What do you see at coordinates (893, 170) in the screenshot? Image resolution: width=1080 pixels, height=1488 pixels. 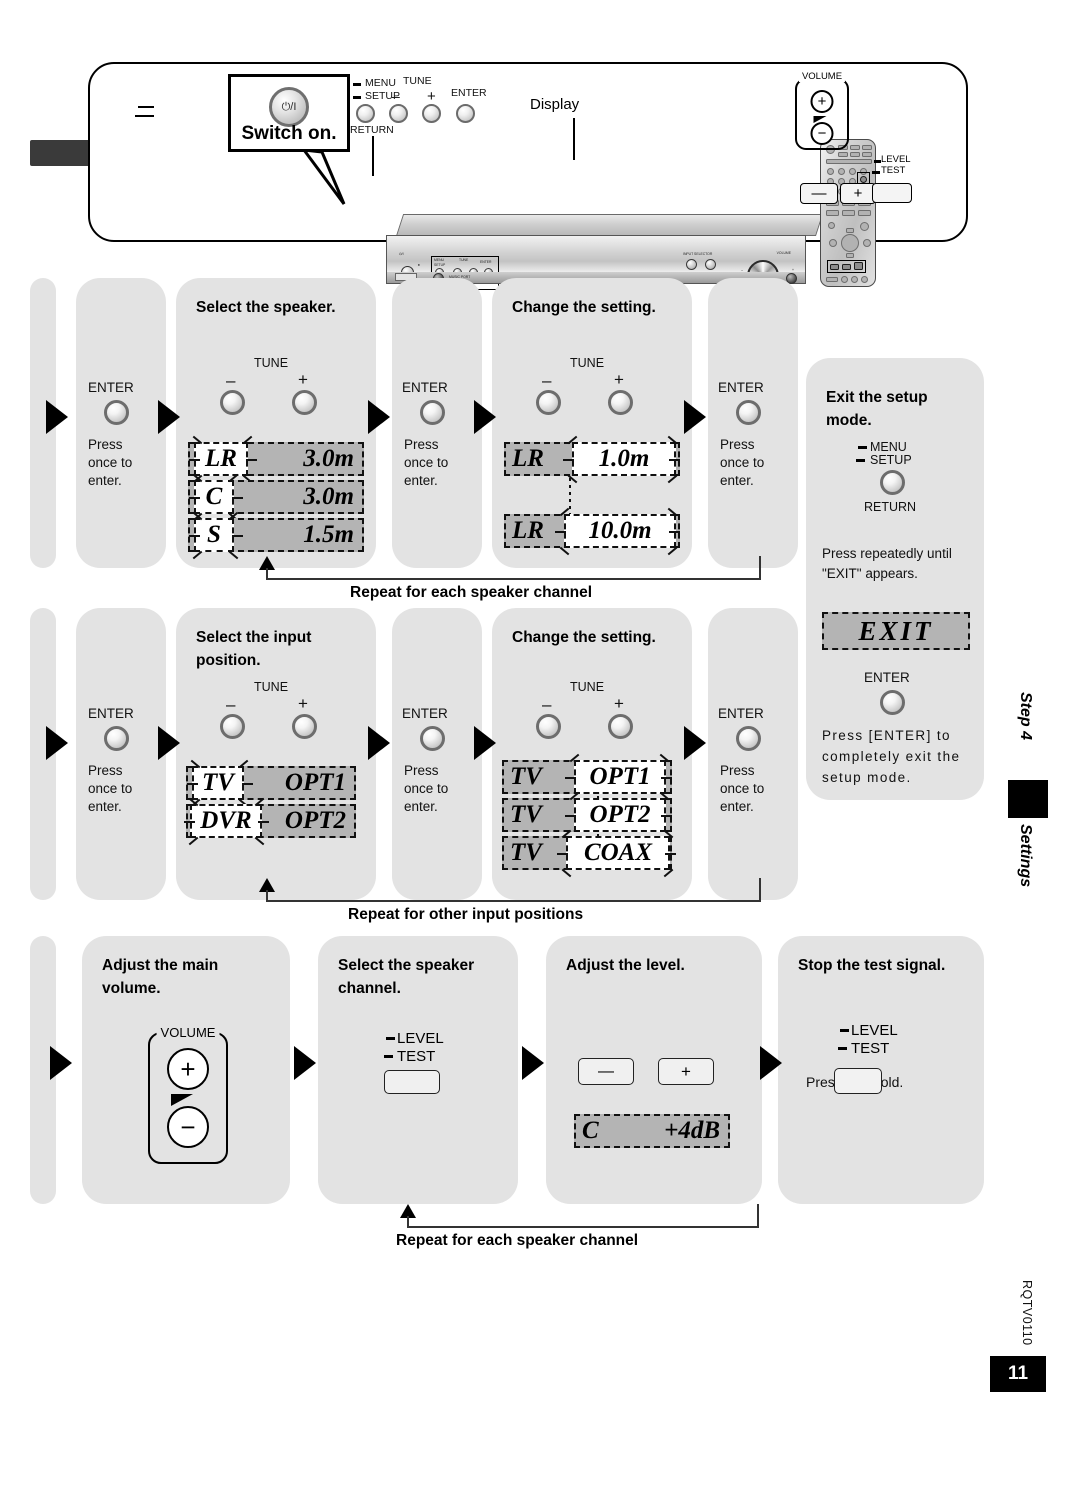 I see `remote-test-label: TEST` at bounding box center [893, 170].